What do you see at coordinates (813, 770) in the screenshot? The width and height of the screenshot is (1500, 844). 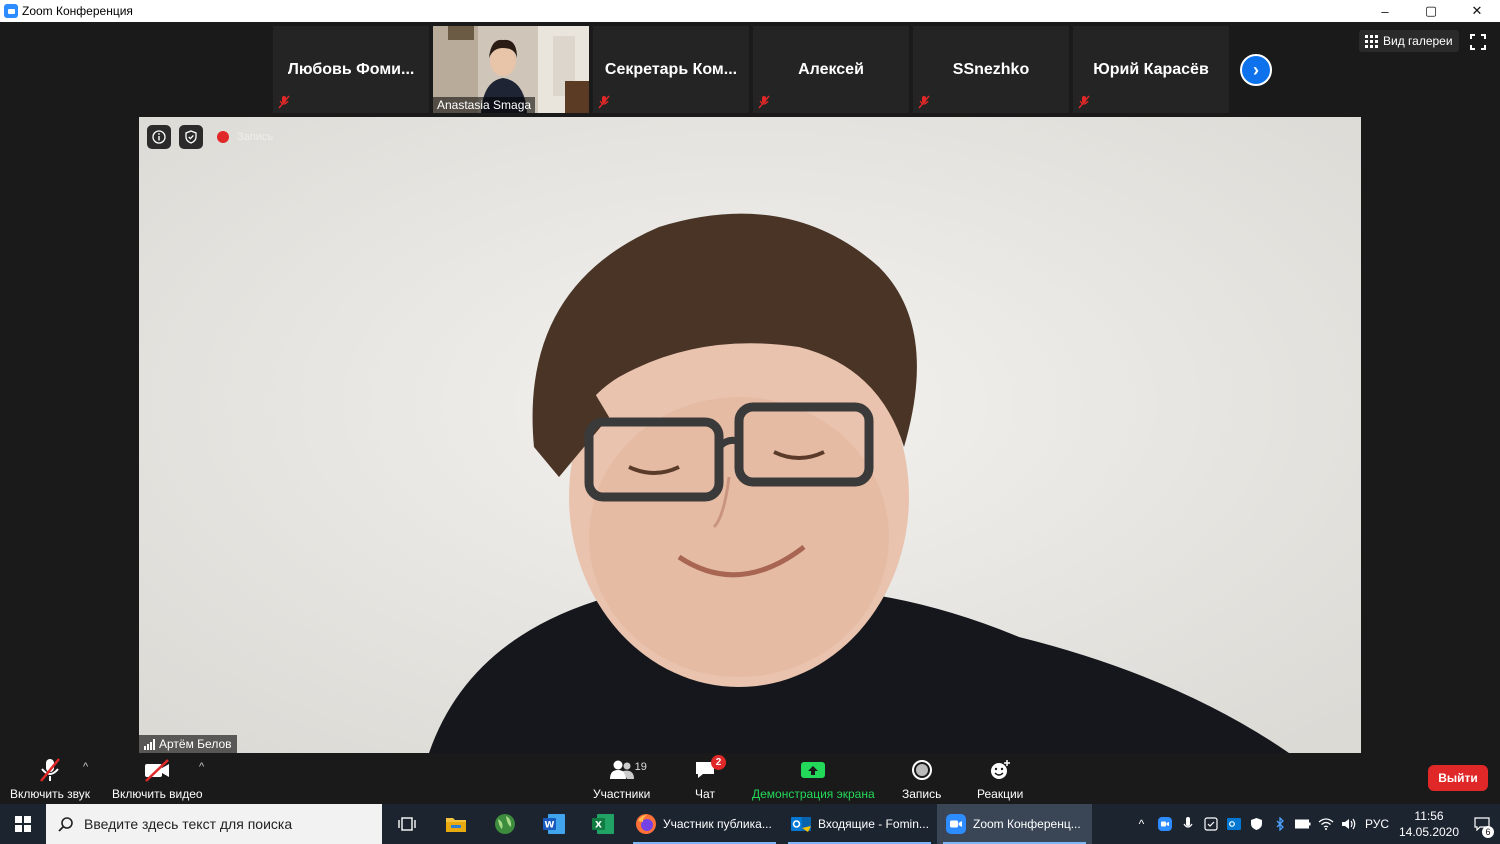 I see `share-screen-icon` at bounding box center [813, 770].